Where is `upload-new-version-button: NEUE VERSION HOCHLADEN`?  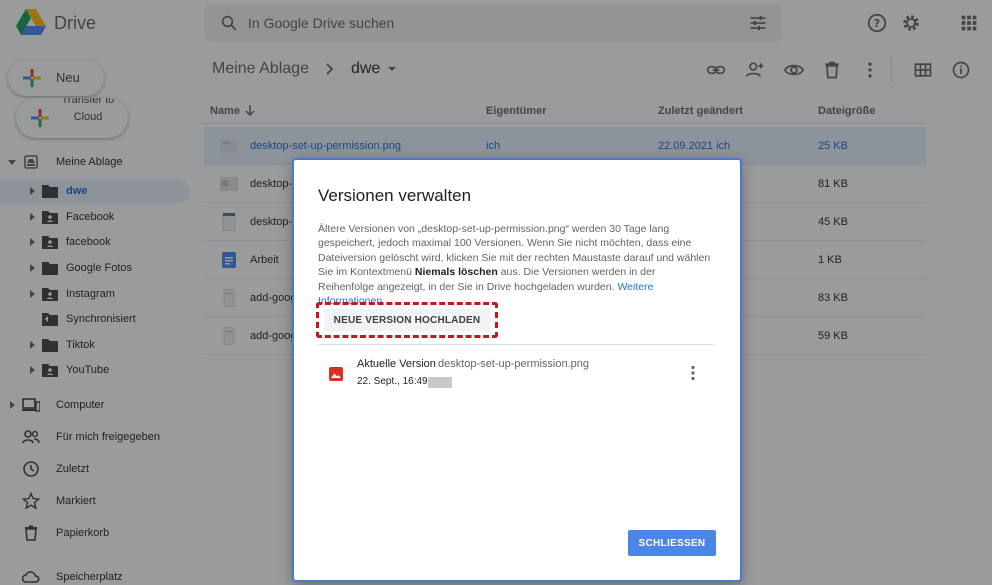
upload-new-version-button: NEUE VERSION HOCHLADEN is located at coordinates (407, 320).